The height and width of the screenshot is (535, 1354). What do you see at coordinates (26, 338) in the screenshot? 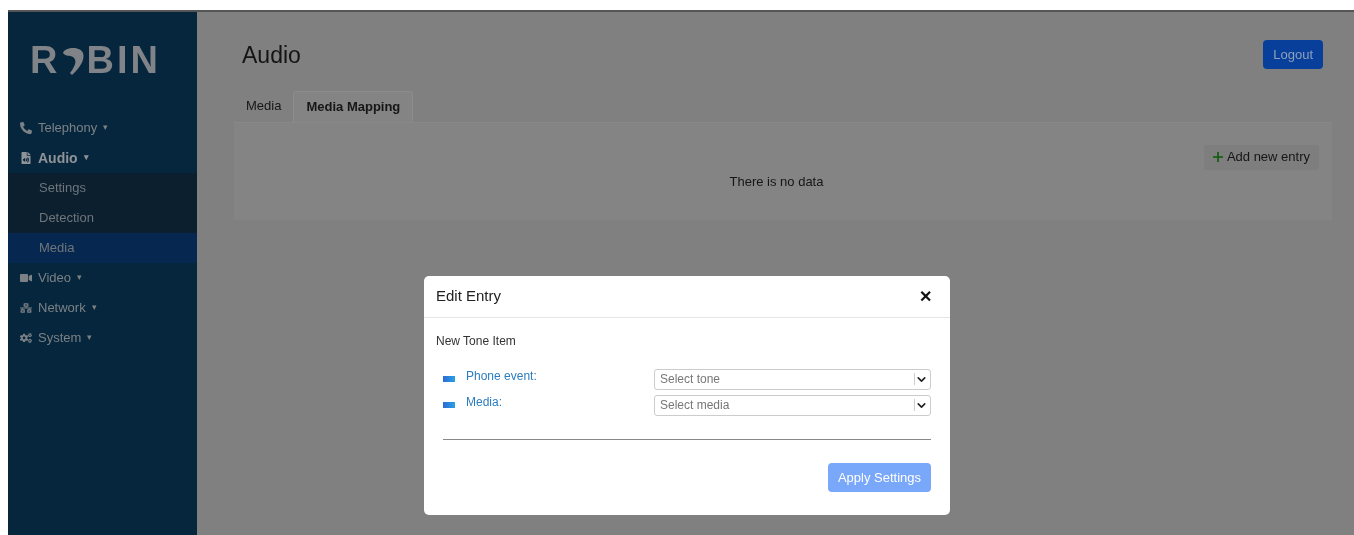
I see `gears-icon` at bounding box center [26, 338].